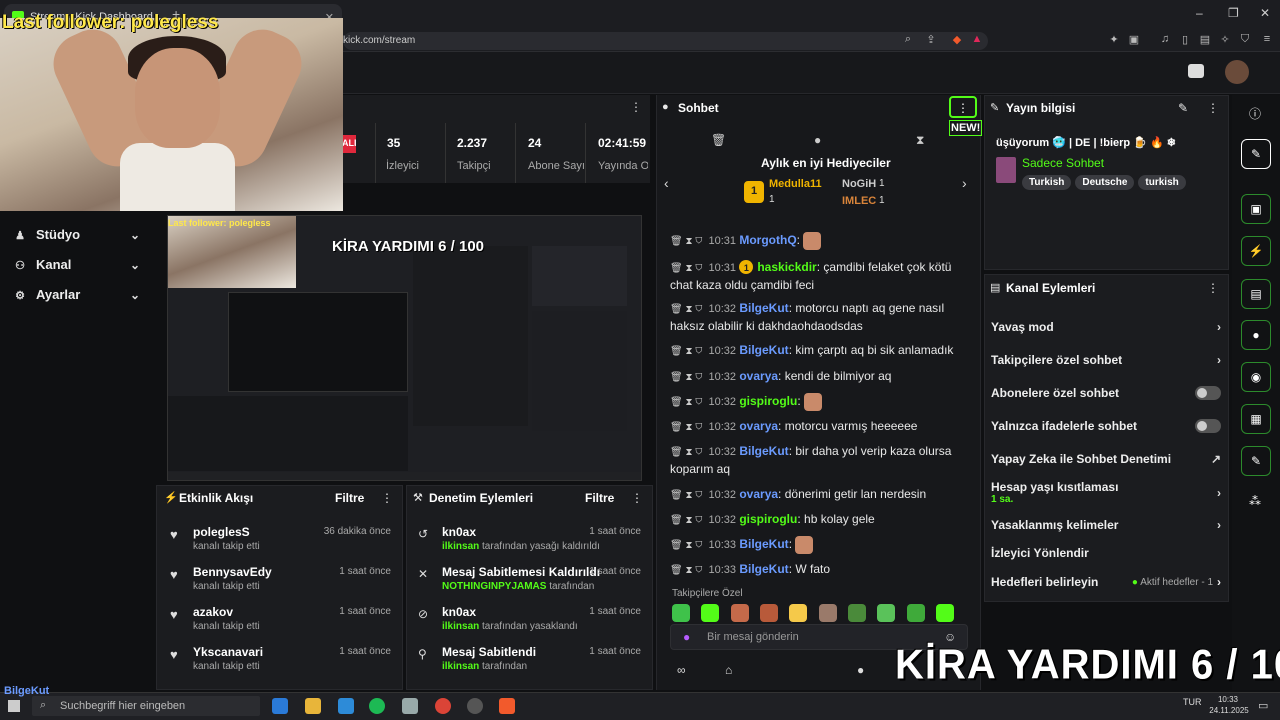 This screenshot has width=1280, height=720. What do you see at coordinates (1192, 702) in the screenshot?
I see `language-indicator: TUR` at bounding box center [1192, 702].